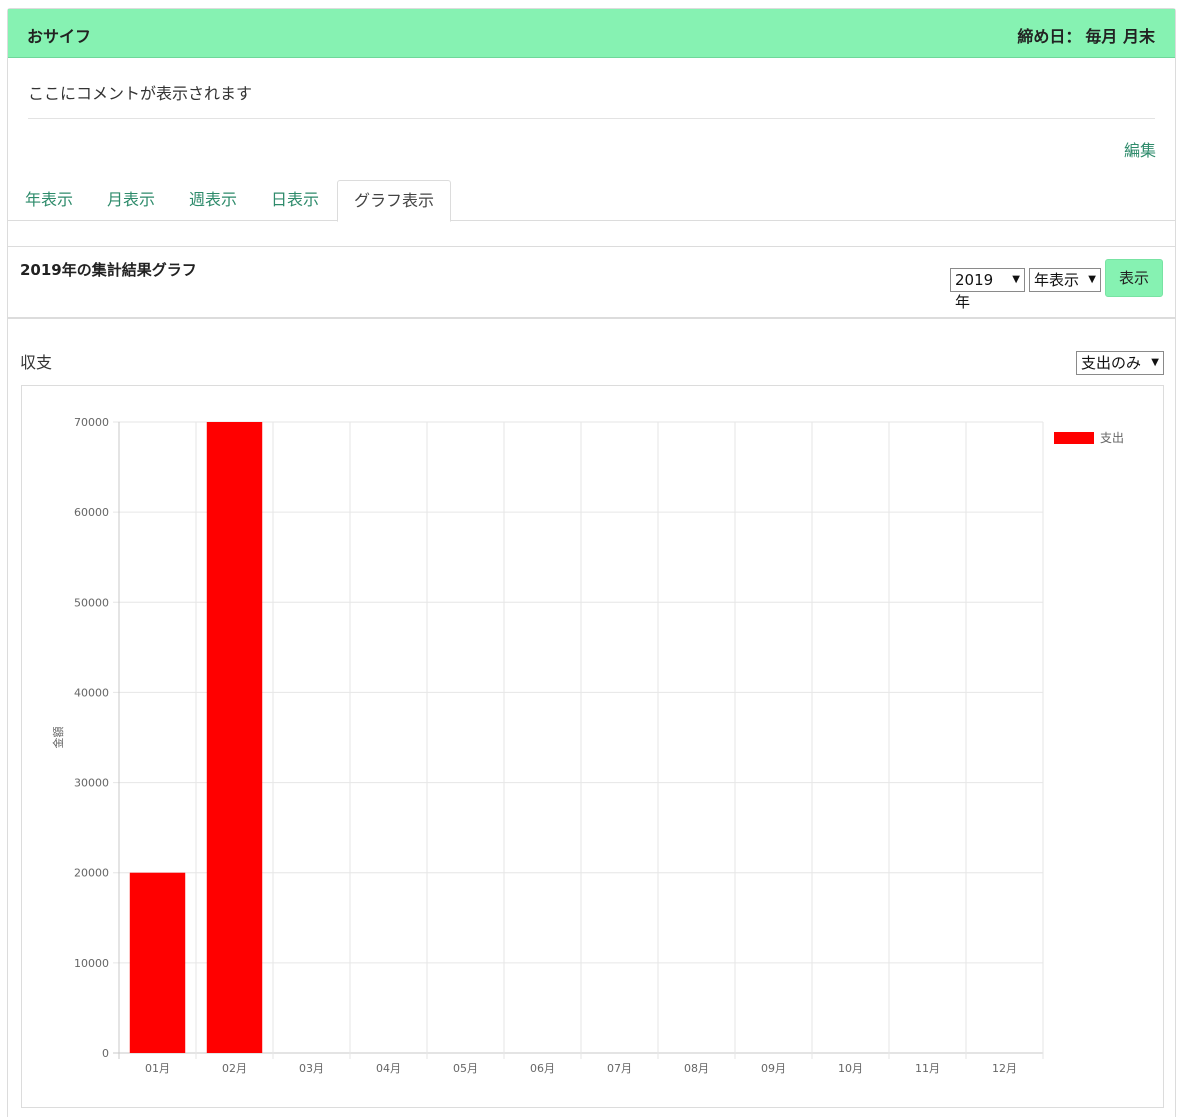 This screenshot has height=1117, width=1185. I want to click on bar-01月, so click(157, 962).